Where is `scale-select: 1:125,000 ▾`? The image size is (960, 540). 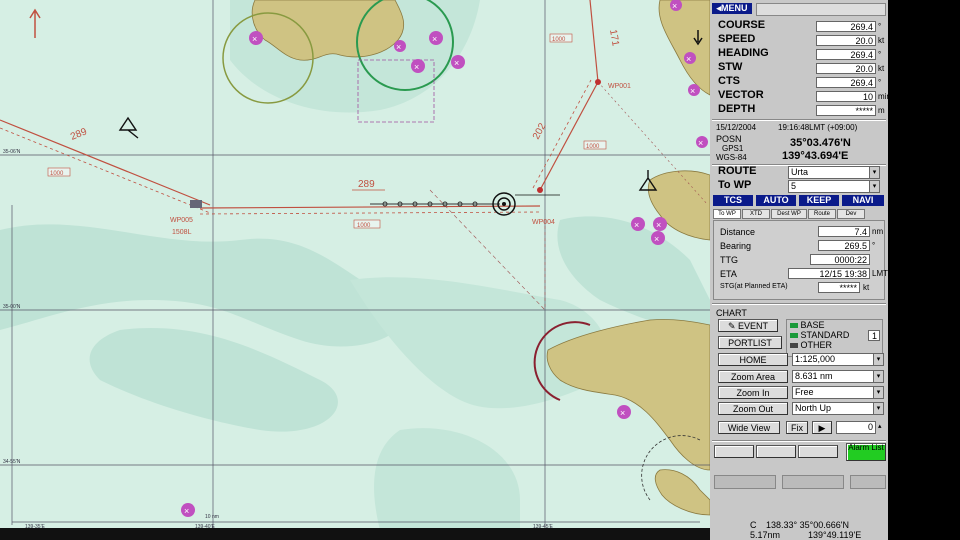 scale-select: 1:125,000 ▾ is located at coordinates (838, 359).